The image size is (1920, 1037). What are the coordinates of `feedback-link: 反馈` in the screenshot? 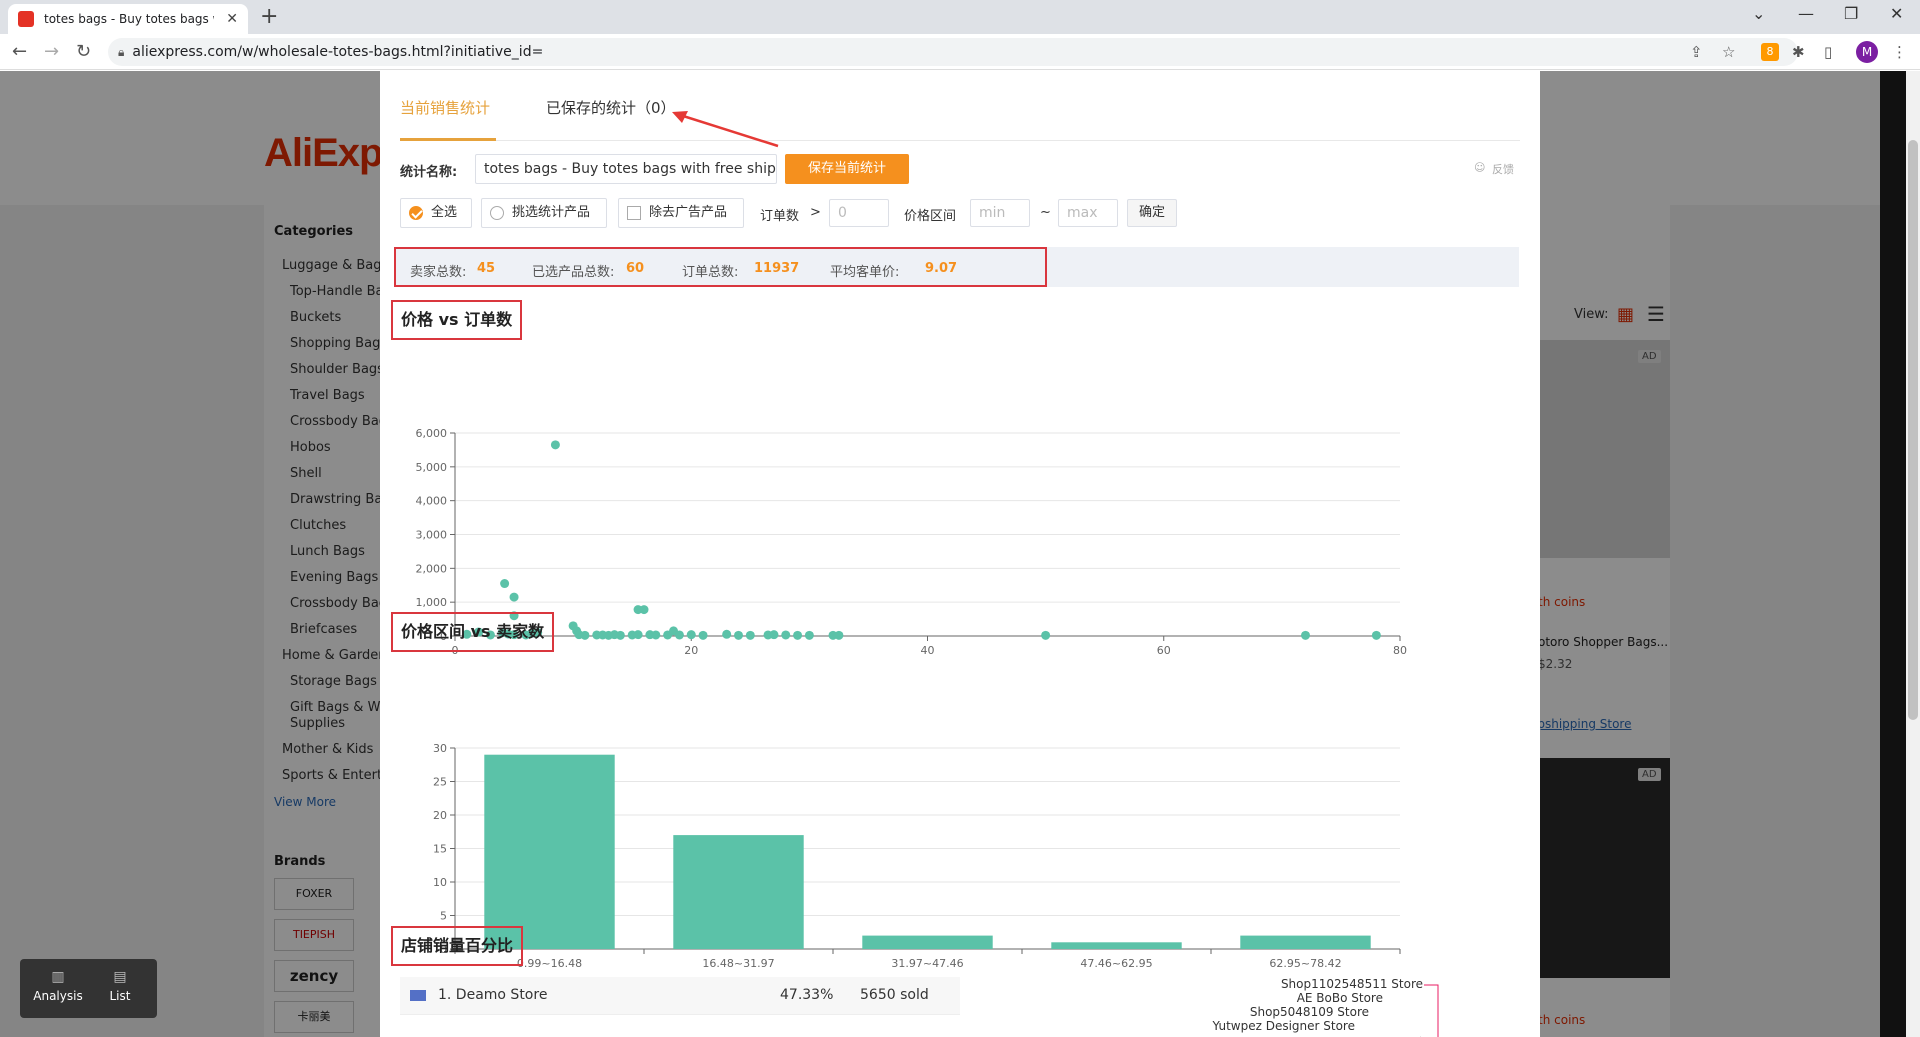 It's located at (1503, 169).